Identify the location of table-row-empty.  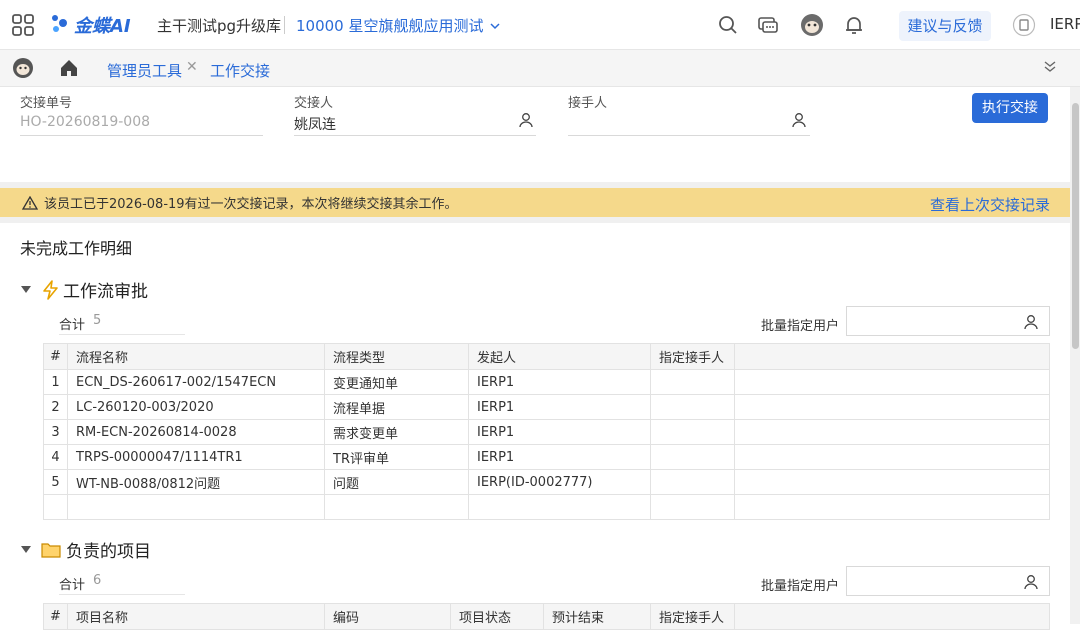
(546, 507).